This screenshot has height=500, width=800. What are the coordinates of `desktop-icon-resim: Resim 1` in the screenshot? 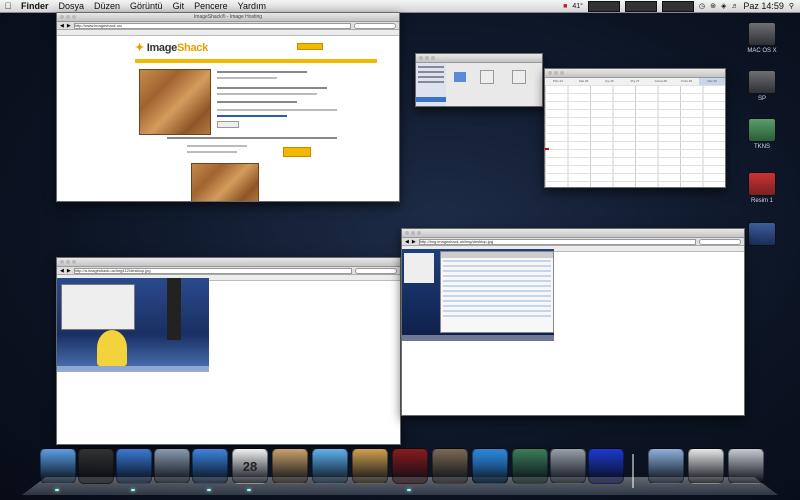 It's located at (762, 188).